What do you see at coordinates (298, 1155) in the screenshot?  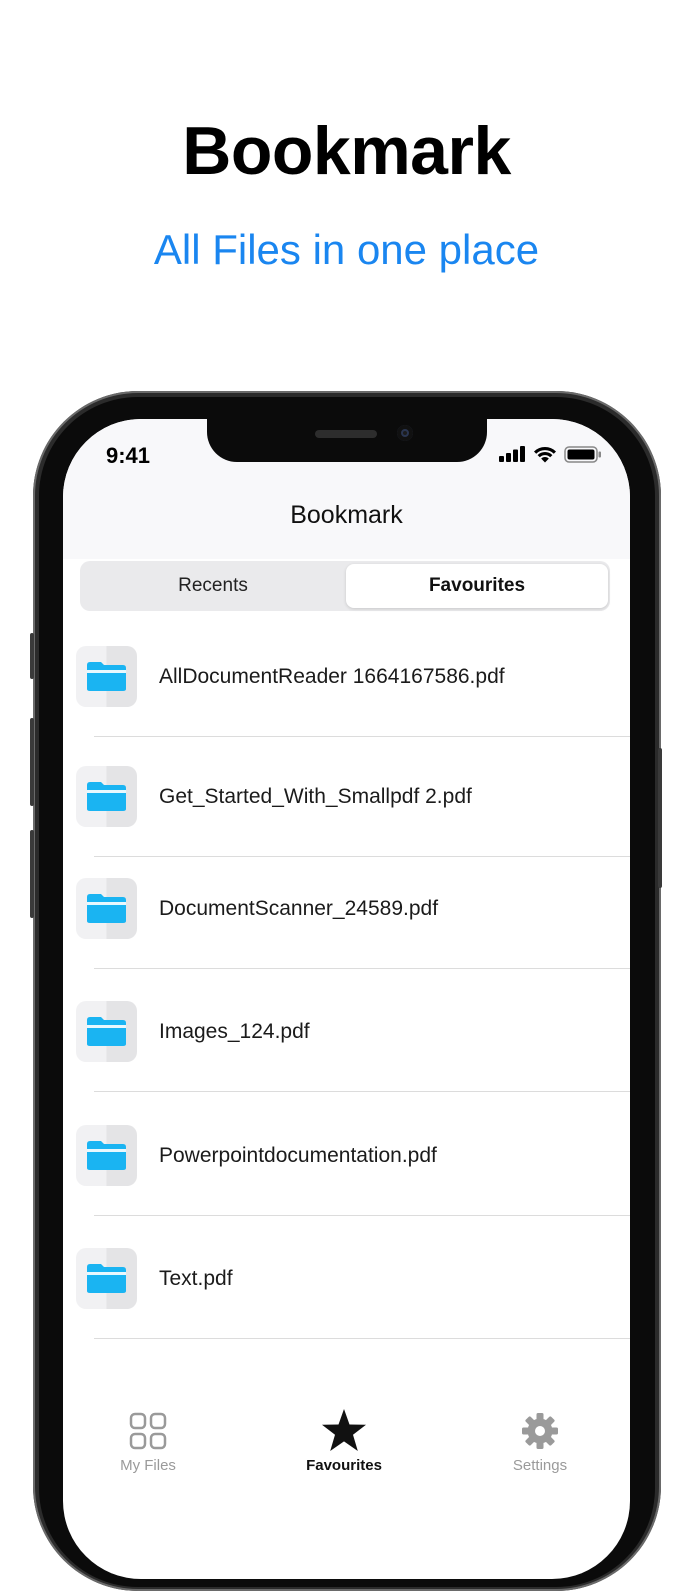 I see `file-name: Powerpointdocumentation.pdf` at bounding box center [298, 1155].